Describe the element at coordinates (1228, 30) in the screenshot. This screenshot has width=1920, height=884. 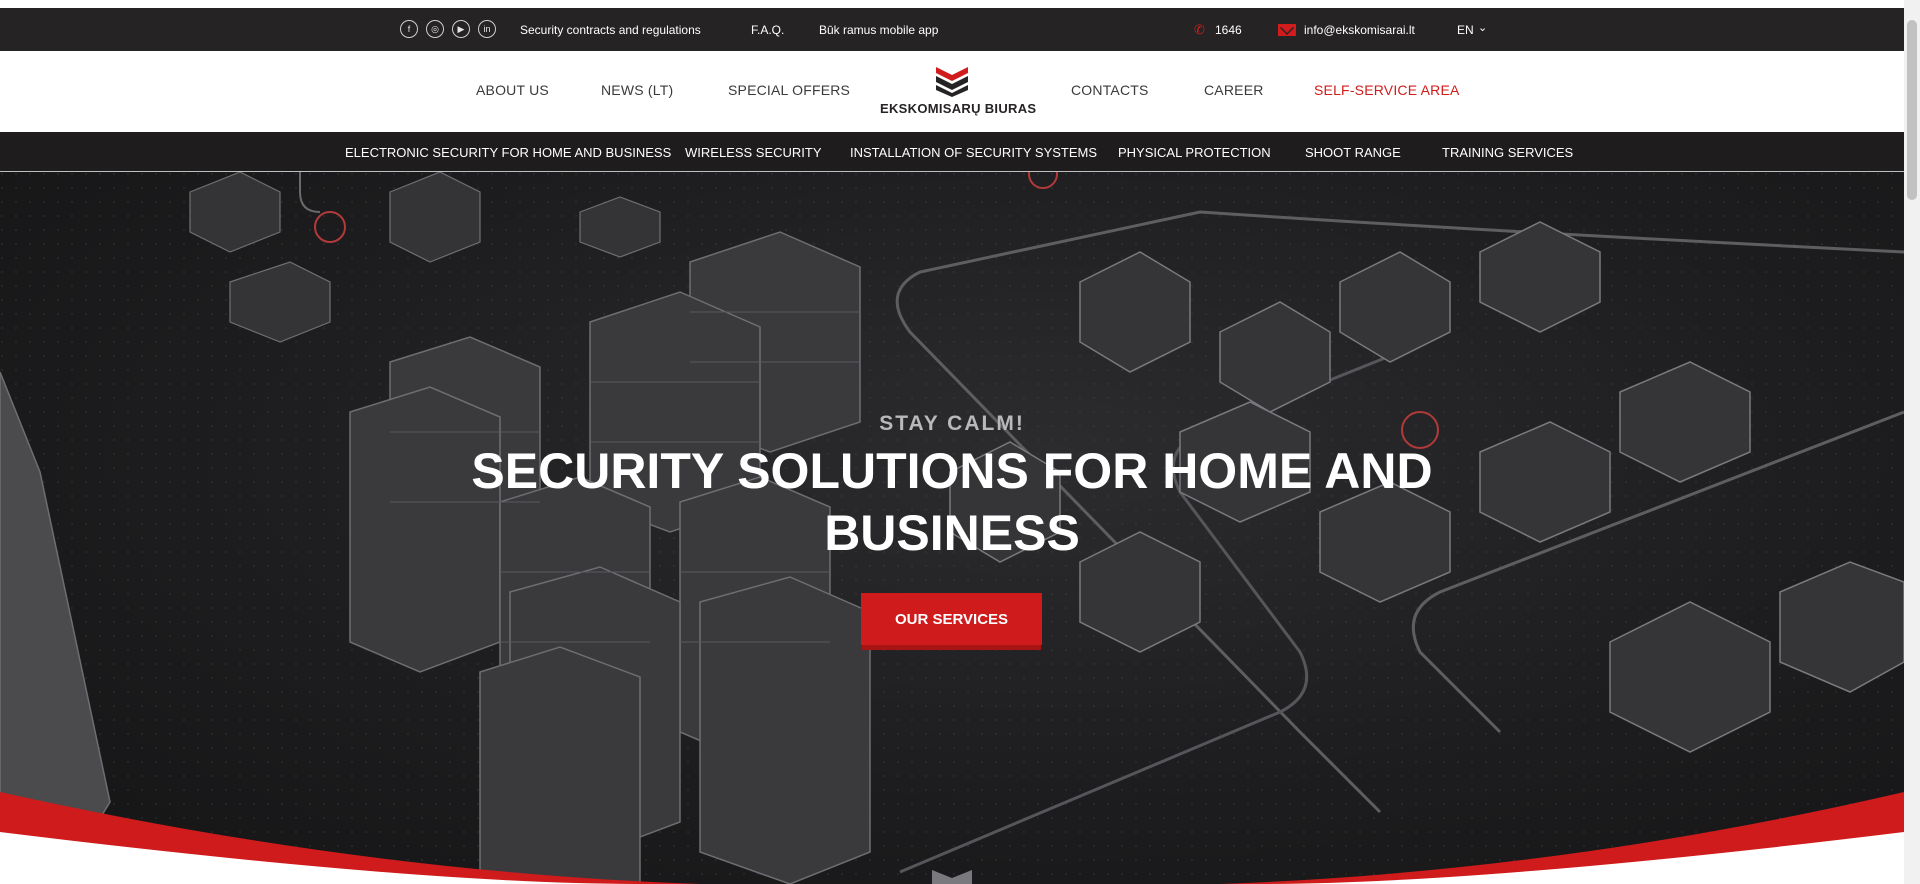
I see `phone-link: 1646` at that location.